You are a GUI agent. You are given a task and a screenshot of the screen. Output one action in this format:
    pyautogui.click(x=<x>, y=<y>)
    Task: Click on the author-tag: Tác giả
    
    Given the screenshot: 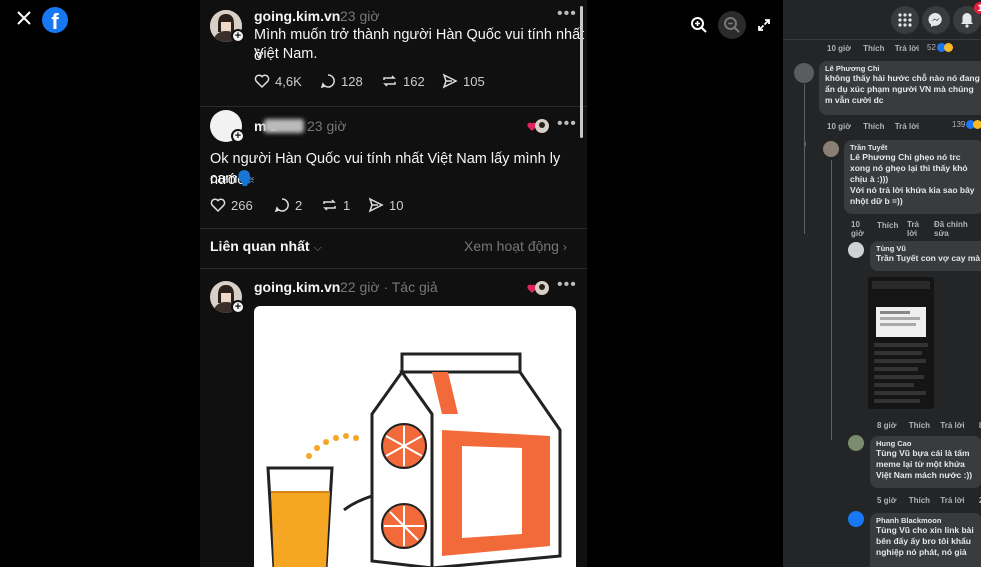 What is the action you would take?
    pyautogui.click(x=414, y=287)
    